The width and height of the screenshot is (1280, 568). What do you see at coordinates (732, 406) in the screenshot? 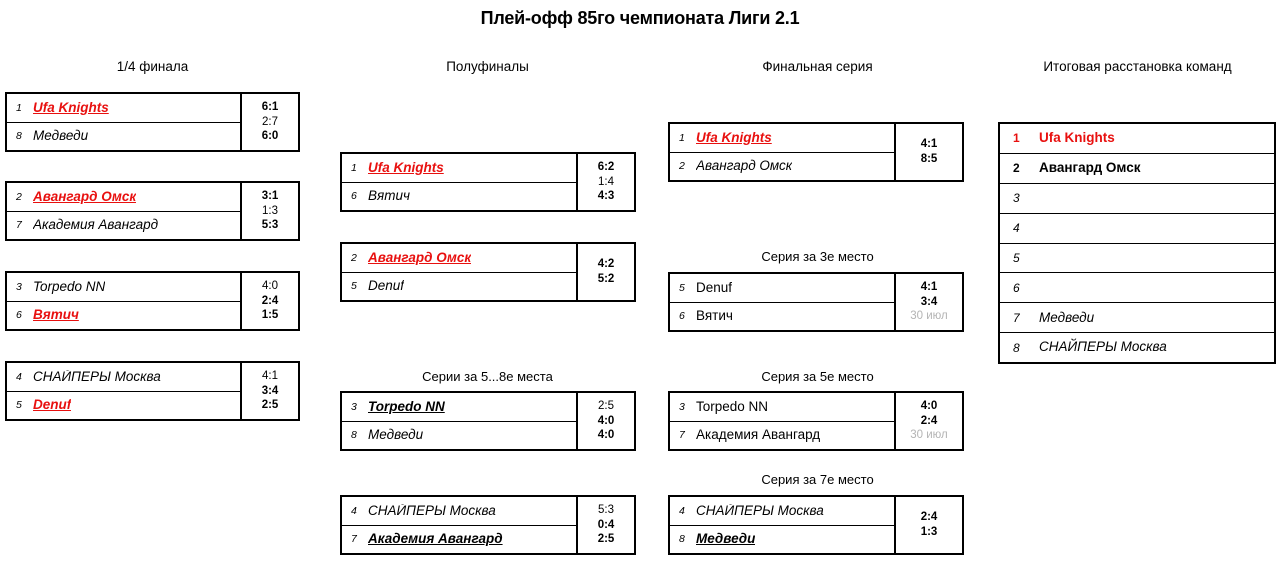
I see `team-name: Torpedo NN` at bounding box center [732, 406].